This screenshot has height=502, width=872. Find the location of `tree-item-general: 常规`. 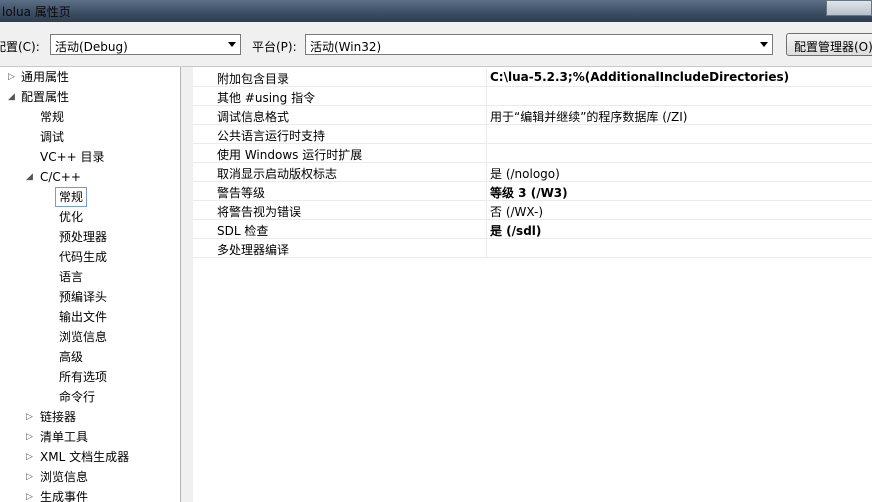

tree-item-general: 常规 is located at coordinates (52, 117).